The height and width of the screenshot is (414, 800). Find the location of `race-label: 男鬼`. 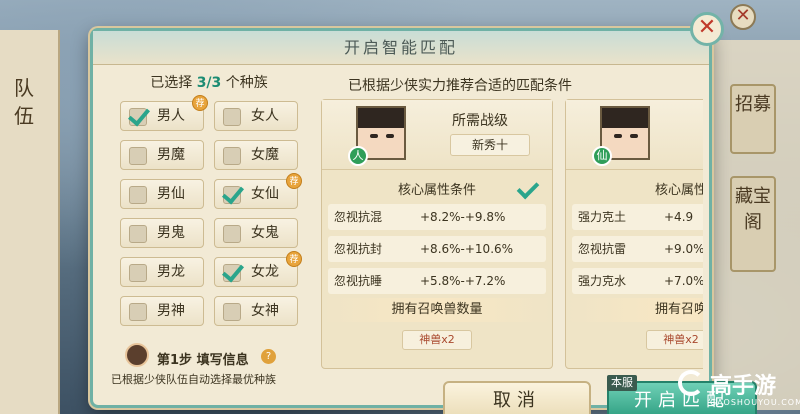

race-label: 男鬼 is located at coordinates (171, 233).